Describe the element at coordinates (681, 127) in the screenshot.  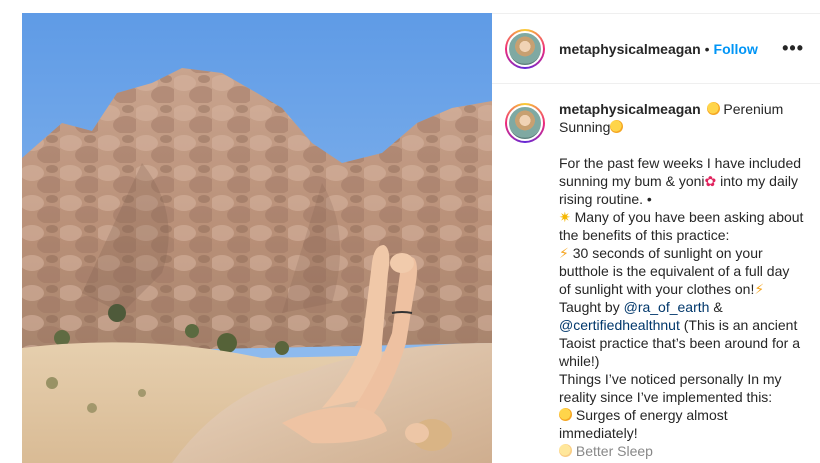
I see `caption-line: Sunning` at that location.